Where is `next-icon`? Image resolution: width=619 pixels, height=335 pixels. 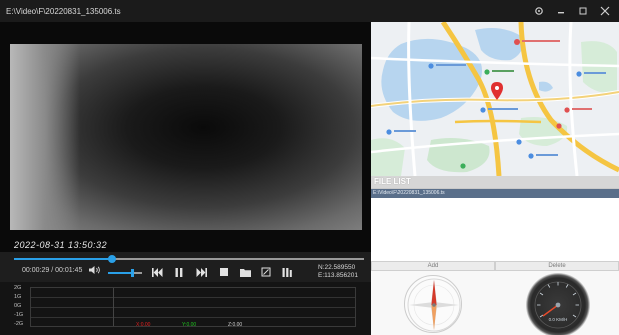
next-icon is located at coordinates (201, 272).